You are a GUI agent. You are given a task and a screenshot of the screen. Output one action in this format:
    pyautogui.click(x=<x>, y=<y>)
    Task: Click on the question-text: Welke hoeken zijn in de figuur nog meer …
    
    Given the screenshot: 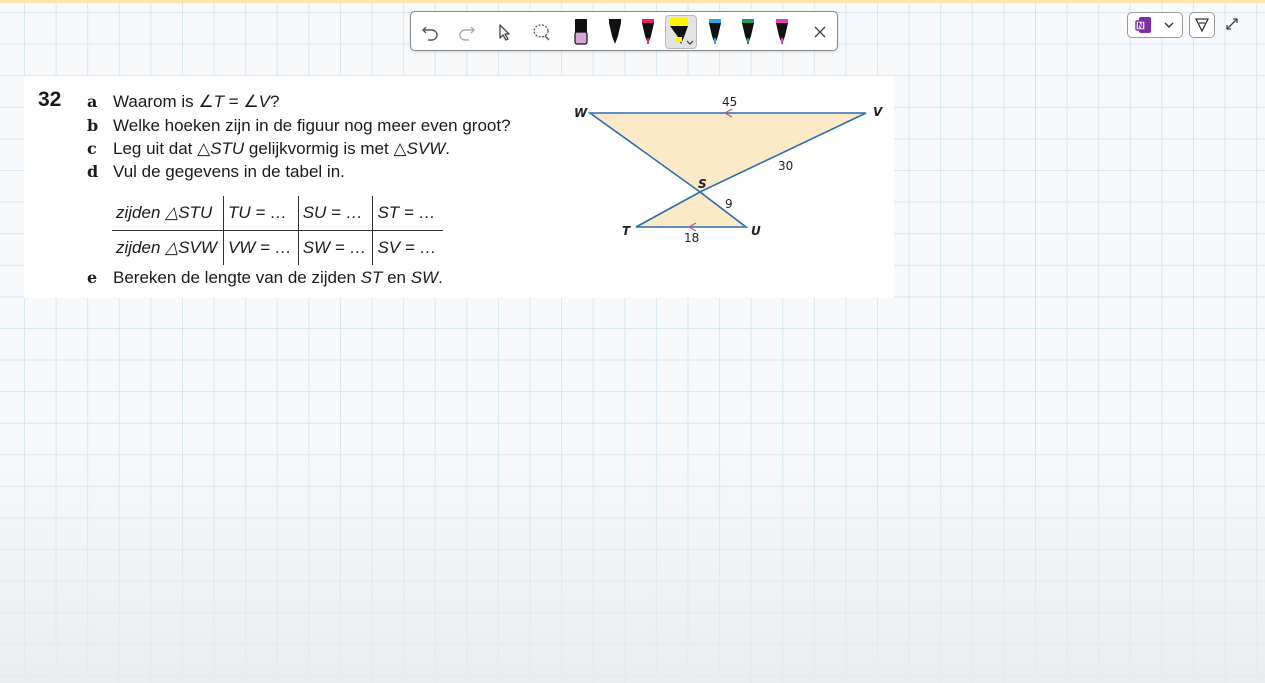 What is the action you would take?
    pyautogui.click(x=312, y=125)
    